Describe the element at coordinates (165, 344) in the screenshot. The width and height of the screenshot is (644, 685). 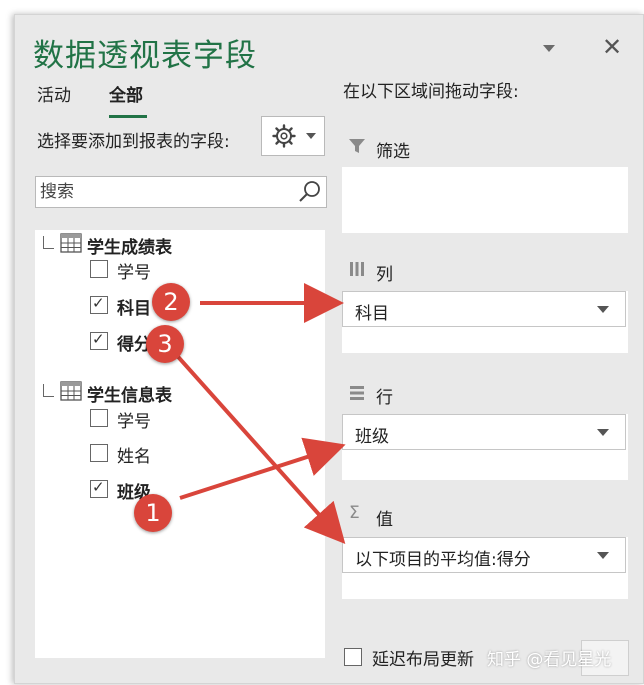
I see `annotation-badge-3: 3` at that location.